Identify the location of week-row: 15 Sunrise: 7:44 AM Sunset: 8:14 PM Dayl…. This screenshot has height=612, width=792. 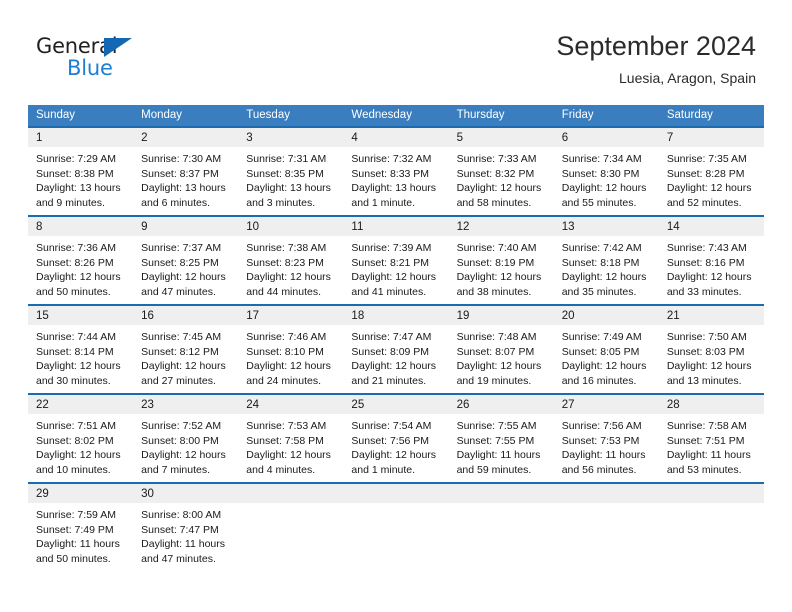
(396, 348).